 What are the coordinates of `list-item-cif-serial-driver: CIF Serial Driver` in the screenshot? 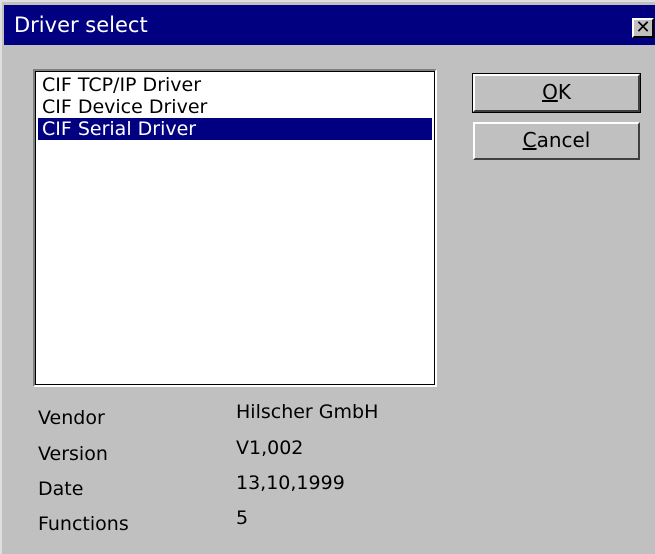 It's located at (235, 129).